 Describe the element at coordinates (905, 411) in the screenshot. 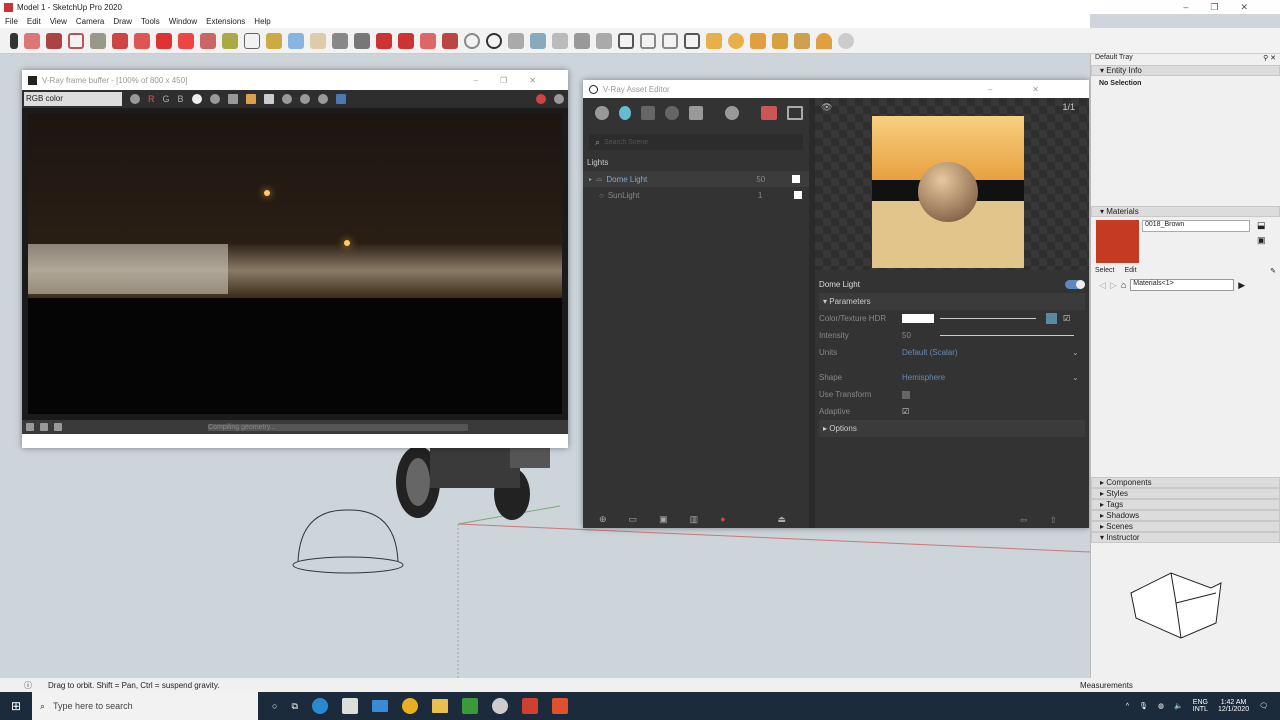

I see `adaptive-checkbox: ☑` at that location.